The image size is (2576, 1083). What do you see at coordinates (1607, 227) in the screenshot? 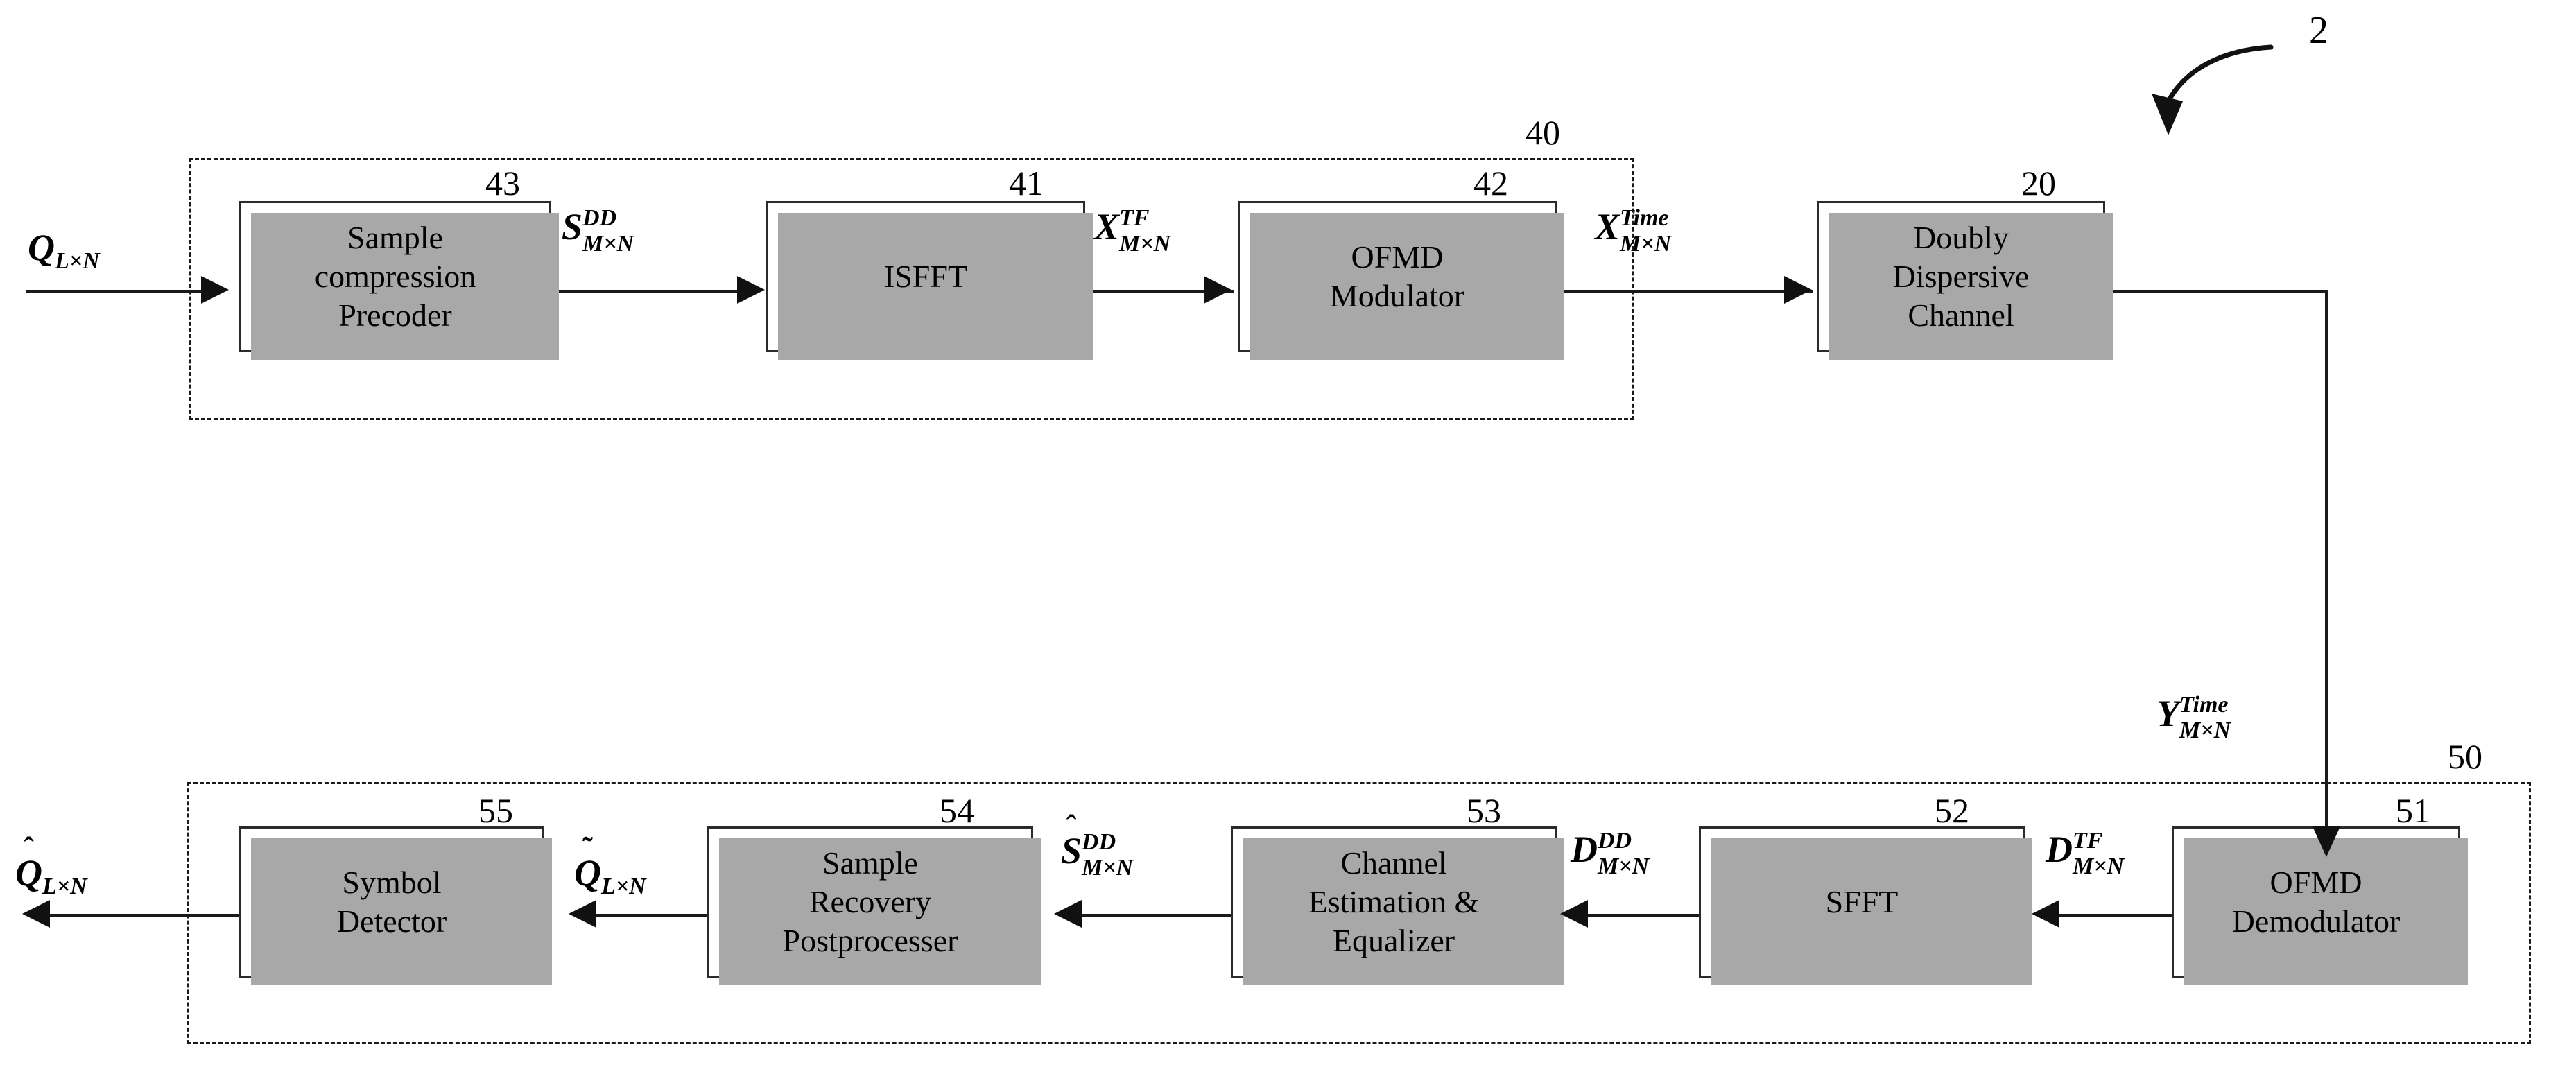
I see `signal-base-x-time: X` at bounding box center [1607, 227].